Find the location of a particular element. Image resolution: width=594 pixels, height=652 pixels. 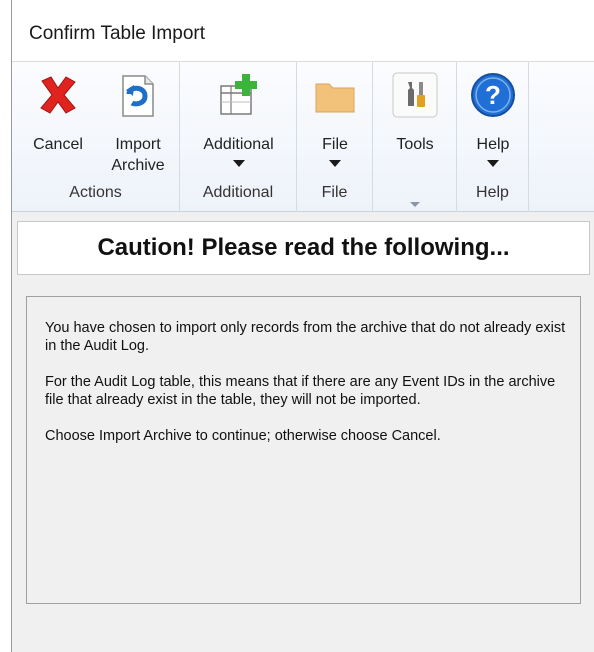

cancel-label: Cancel is located at coordinates (58, 144).